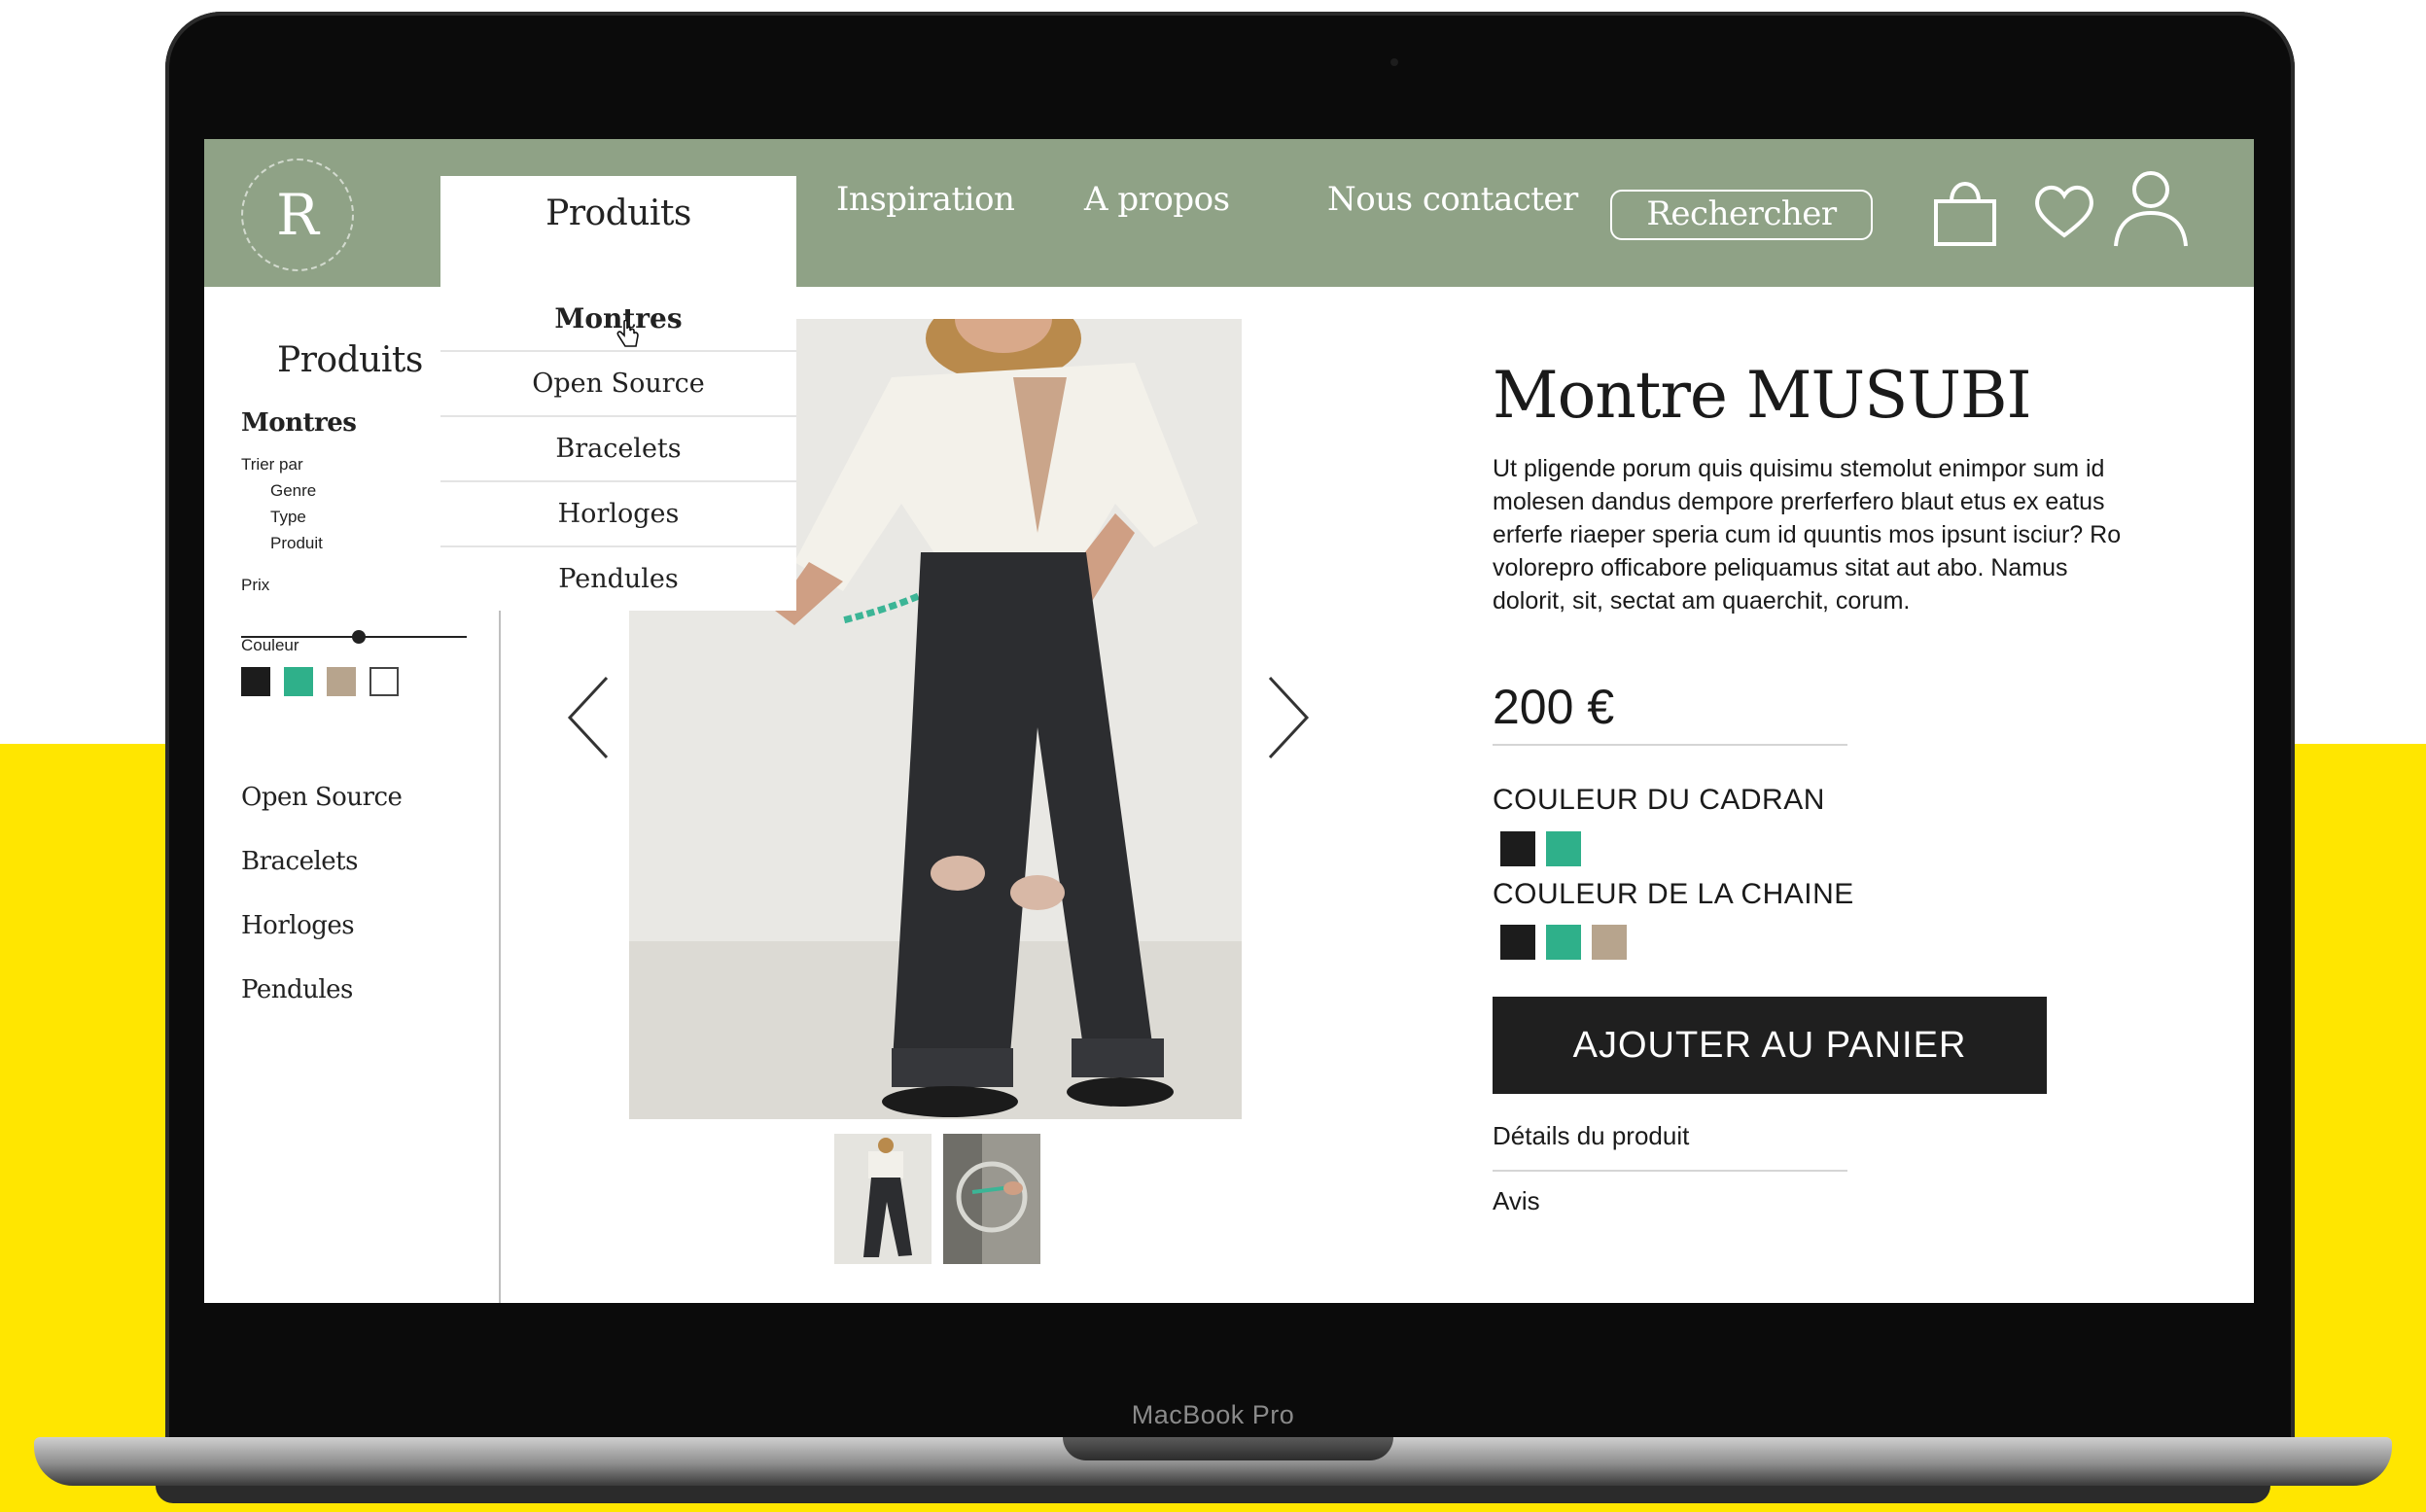  What do you see at coordinates (618, 213) in the screenshot?
I see `nav-produits-label: Produits` at bounding box center [618, 213].